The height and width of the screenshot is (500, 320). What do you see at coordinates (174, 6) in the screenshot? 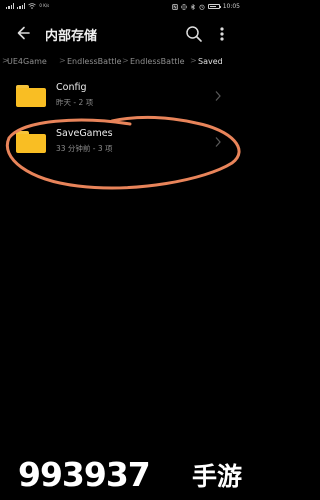
I see `nfc-icon` at bounding box center [174, 6].